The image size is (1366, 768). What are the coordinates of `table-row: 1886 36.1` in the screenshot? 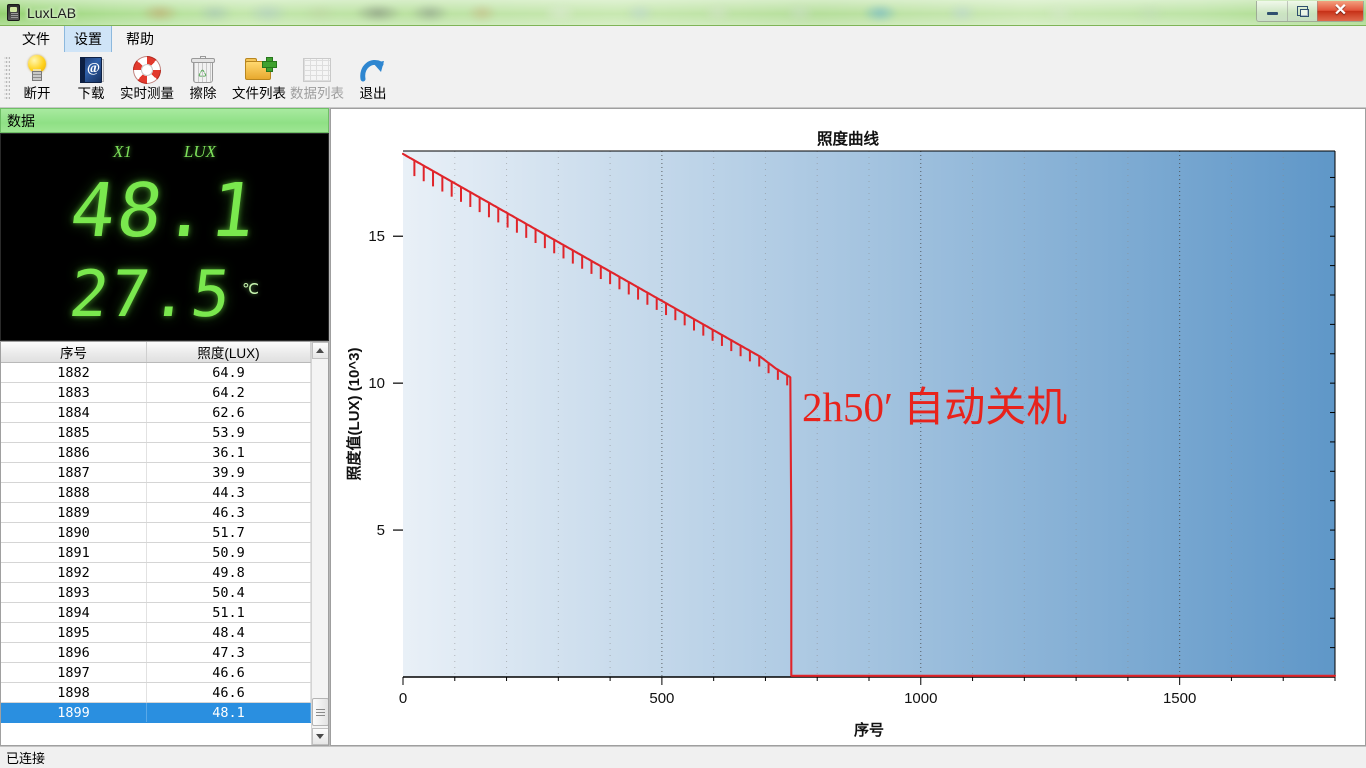 It's located at (156, 452).